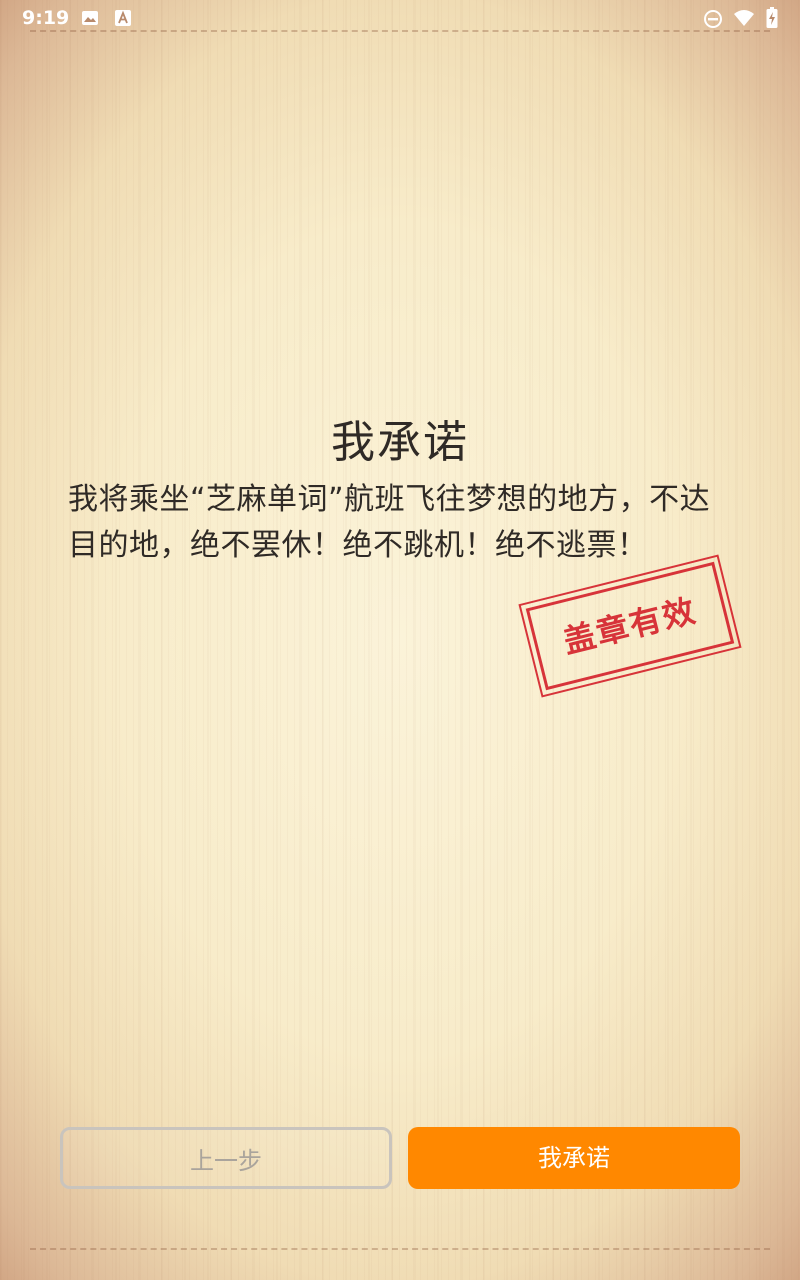 This screenshot has height=1280, width=800. I want to click on wifi-icon, so click(744, 18).